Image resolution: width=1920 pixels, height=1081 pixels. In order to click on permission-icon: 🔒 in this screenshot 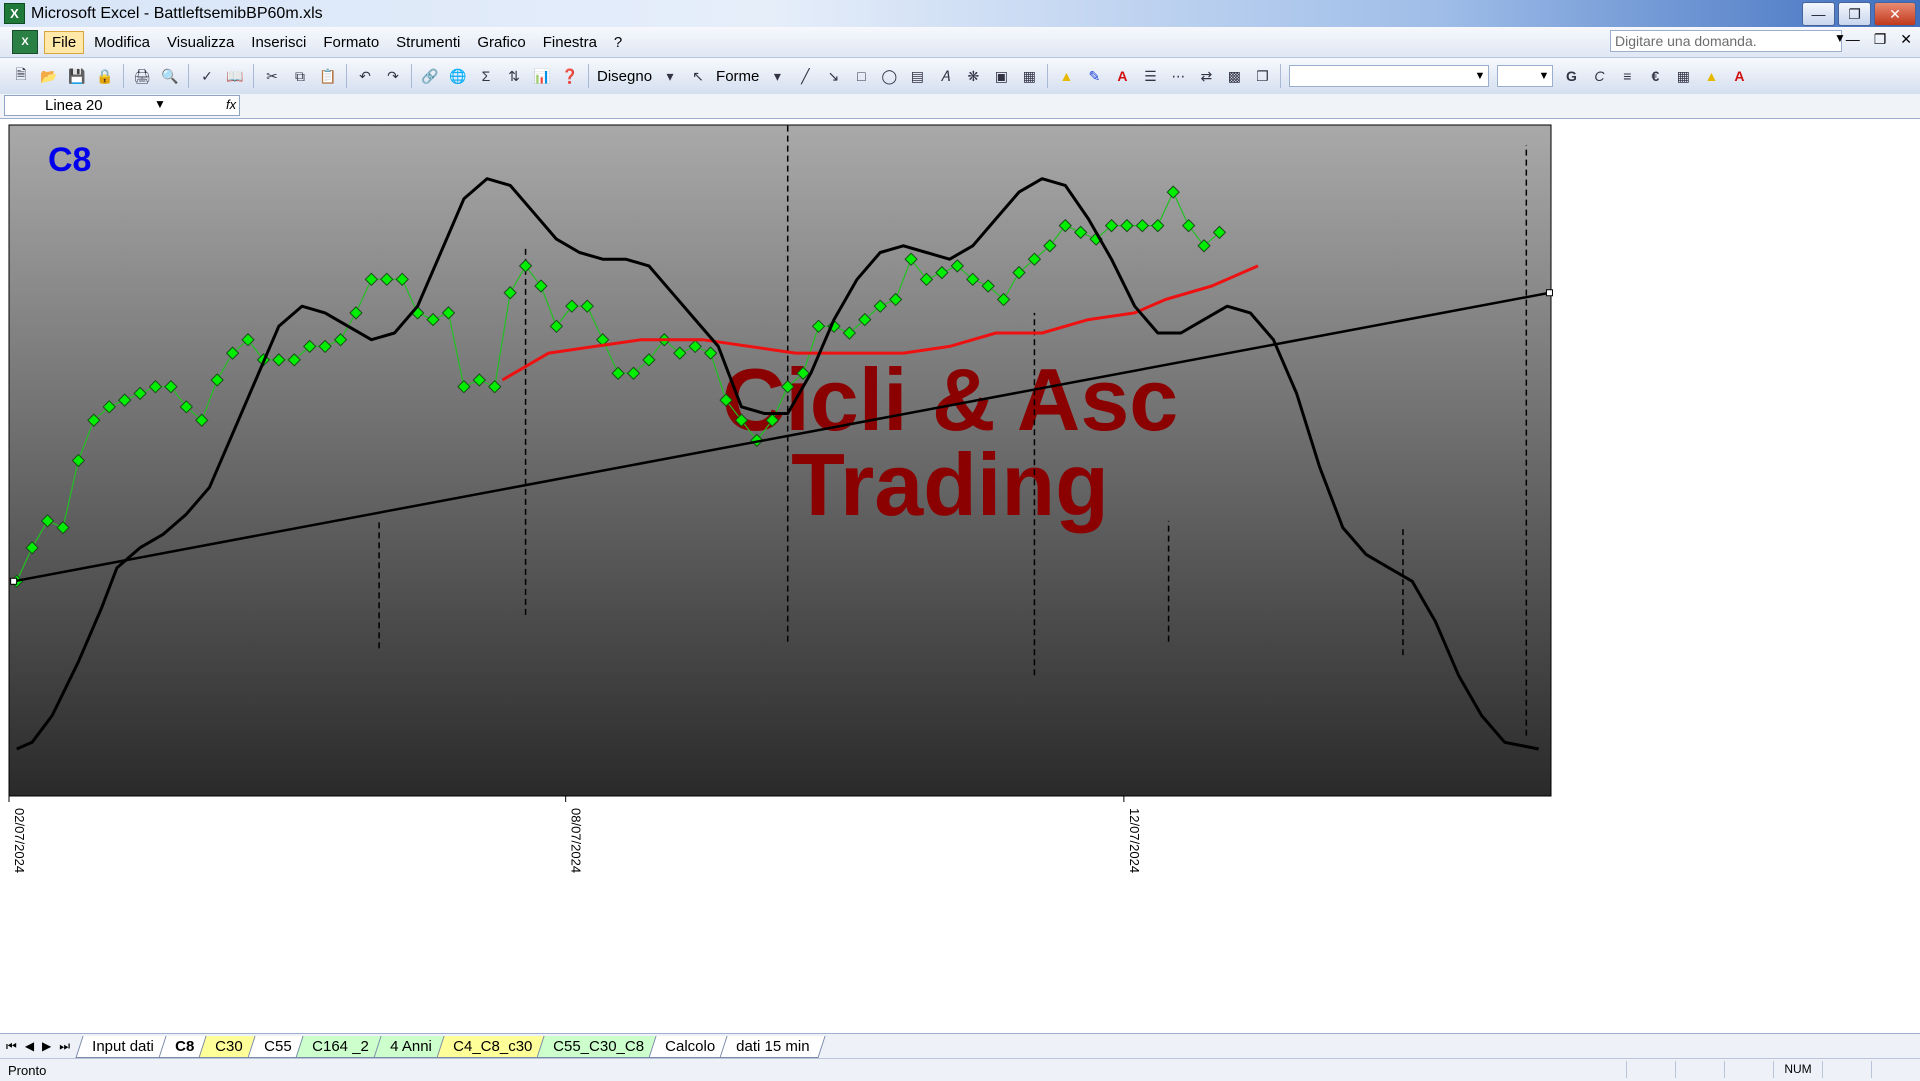, I will do `click(105, 76)`.